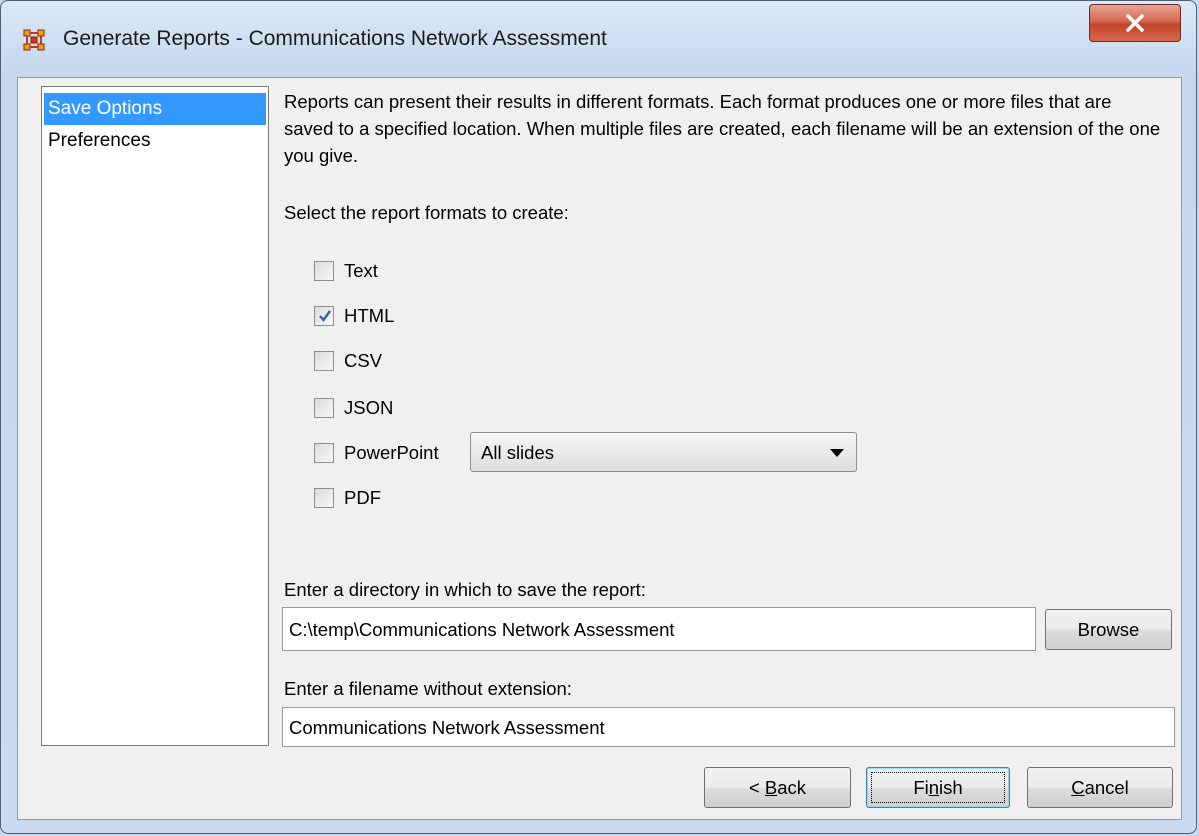 The height and width of the screenshot is (836, 1199). Describe the element at coordinates (426, 212) in the screenshot. I see `formats-prompt: Select the report formats to create:` at that location.